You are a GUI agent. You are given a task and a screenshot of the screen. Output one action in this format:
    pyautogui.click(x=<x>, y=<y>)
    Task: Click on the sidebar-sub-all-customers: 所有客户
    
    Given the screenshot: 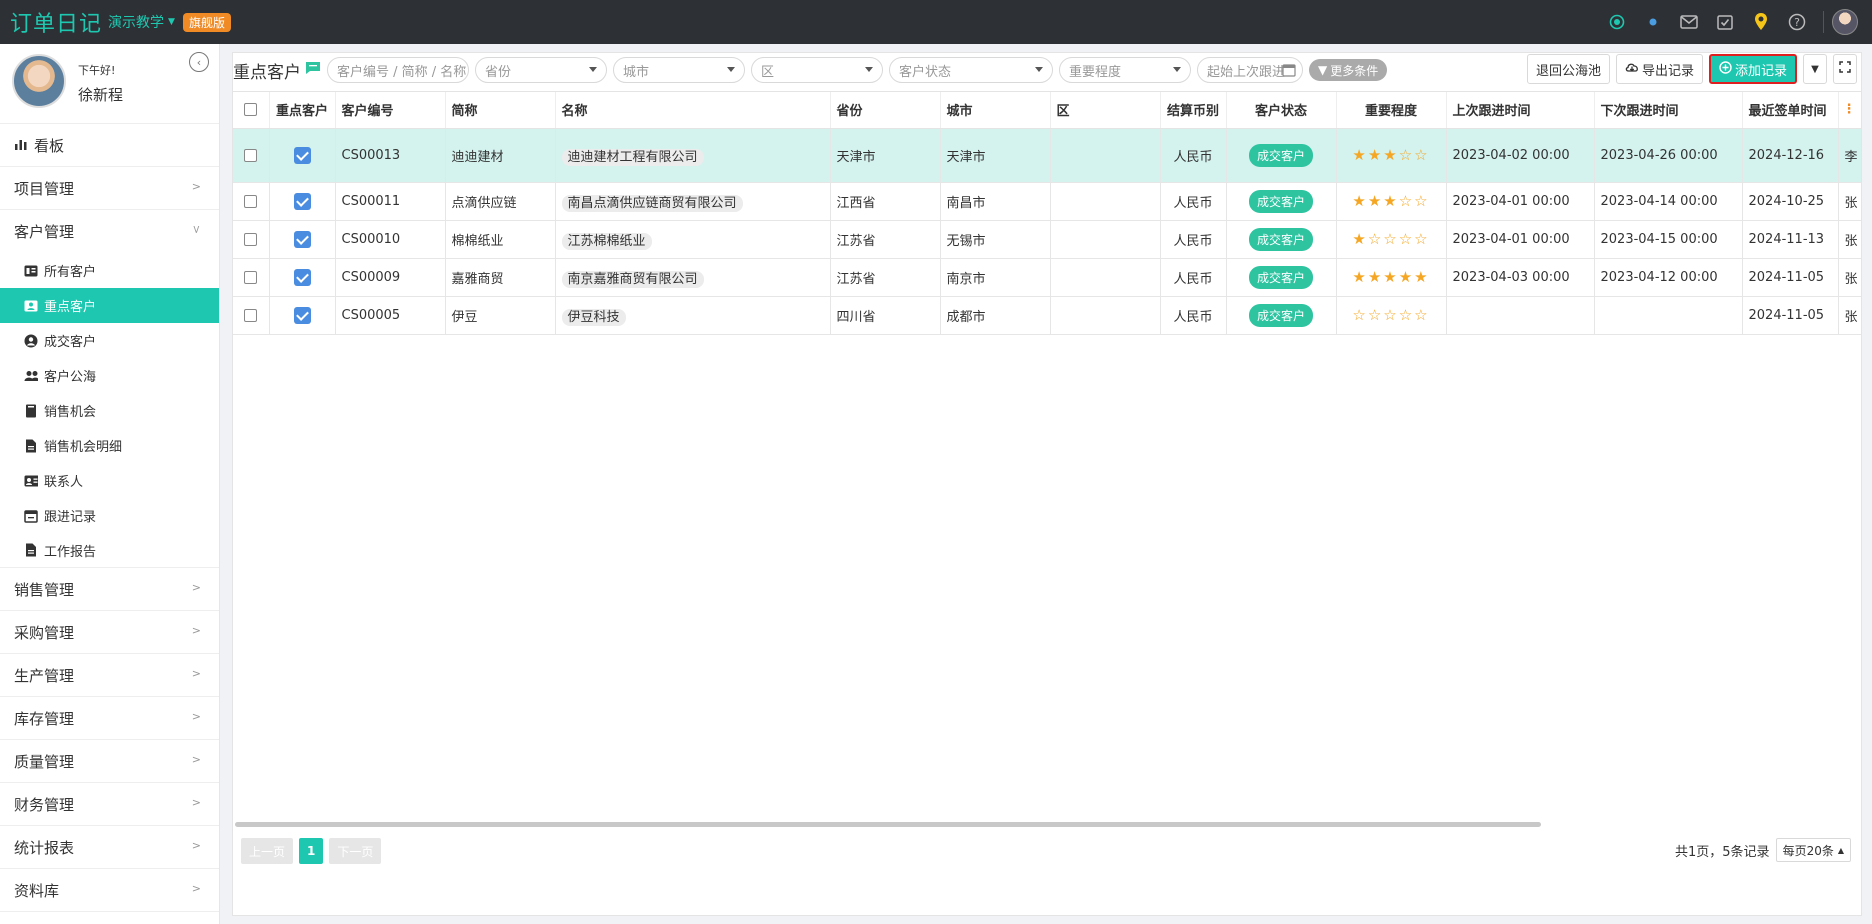 What is the action you would take?
    pyautogui.click(x=109, y=270)
    